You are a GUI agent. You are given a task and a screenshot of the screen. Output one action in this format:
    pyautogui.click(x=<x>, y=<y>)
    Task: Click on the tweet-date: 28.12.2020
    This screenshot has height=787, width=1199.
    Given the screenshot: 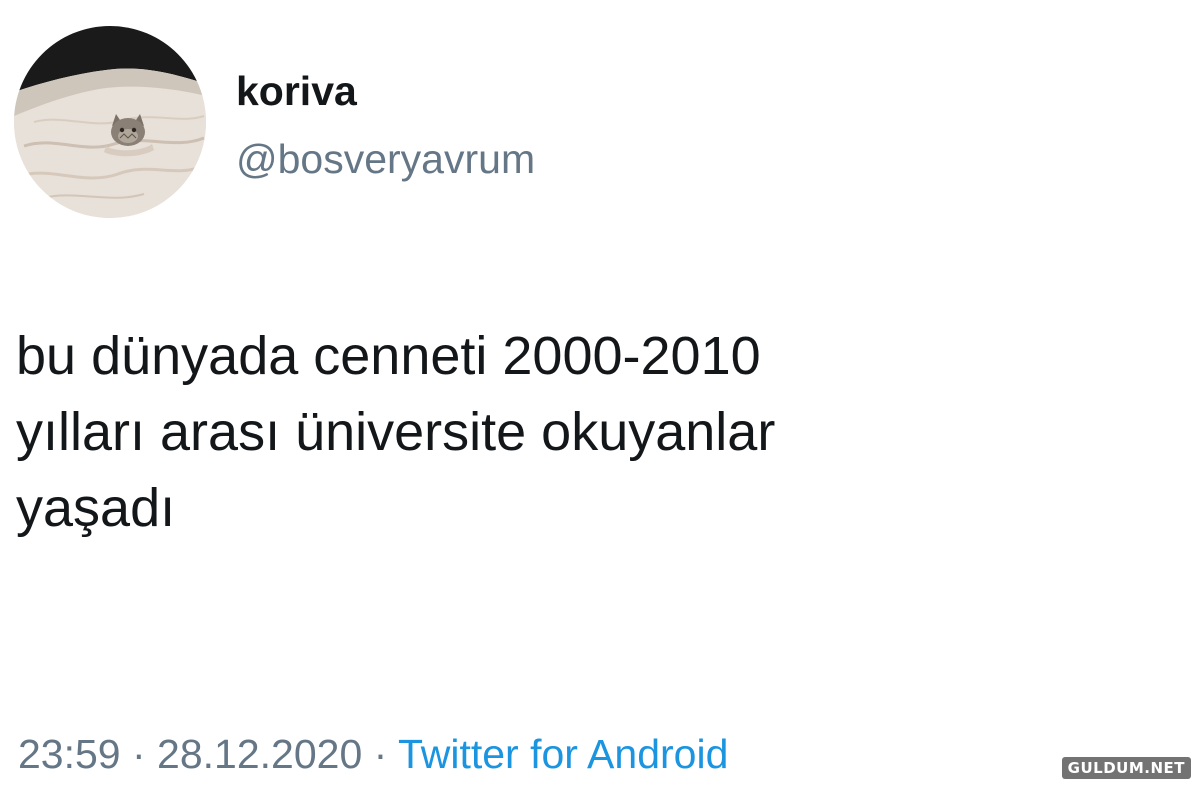 What is the action you would take?
    pyautogui.click(x=259, y=754)
    